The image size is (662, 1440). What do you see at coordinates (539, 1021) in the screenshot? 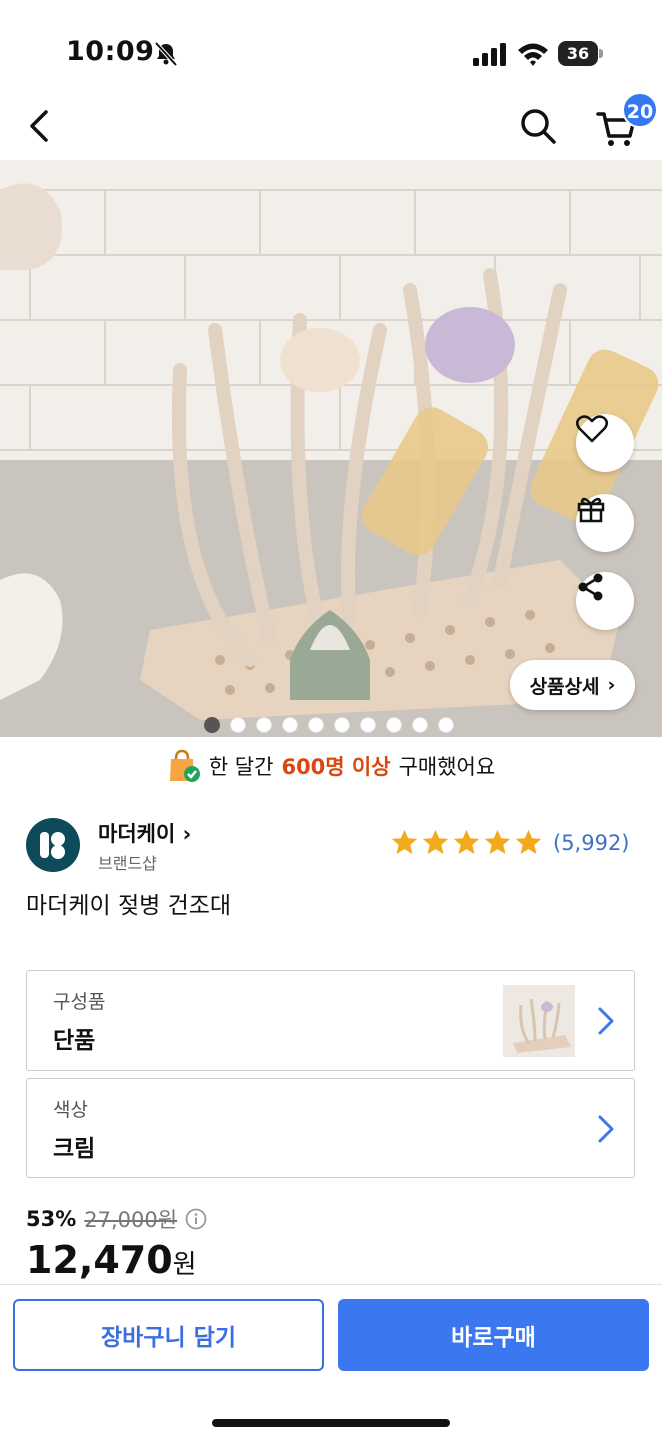
I see `option-thumbnail` at bounding box center [539, 1021].